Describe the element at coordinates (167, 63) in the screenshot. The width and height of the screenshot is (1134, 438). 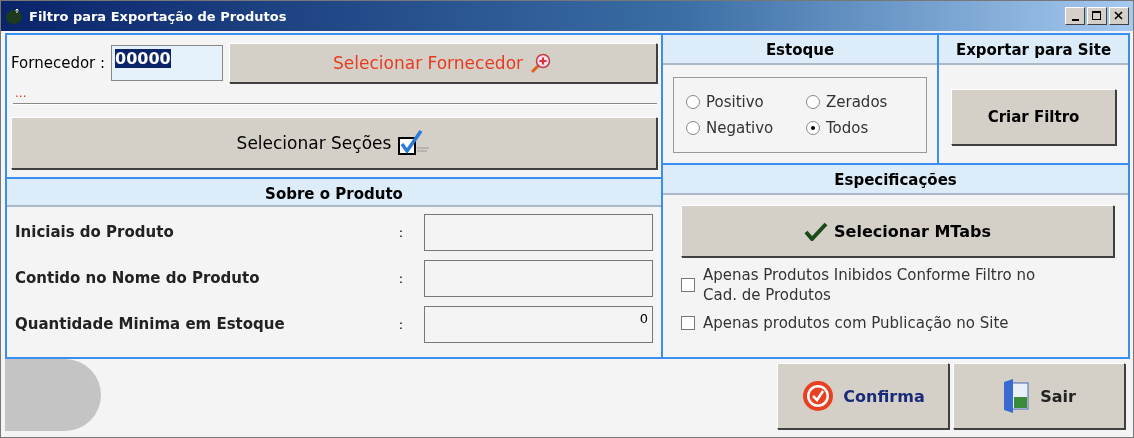
I see `supplier-code-field: 00000` at that location.